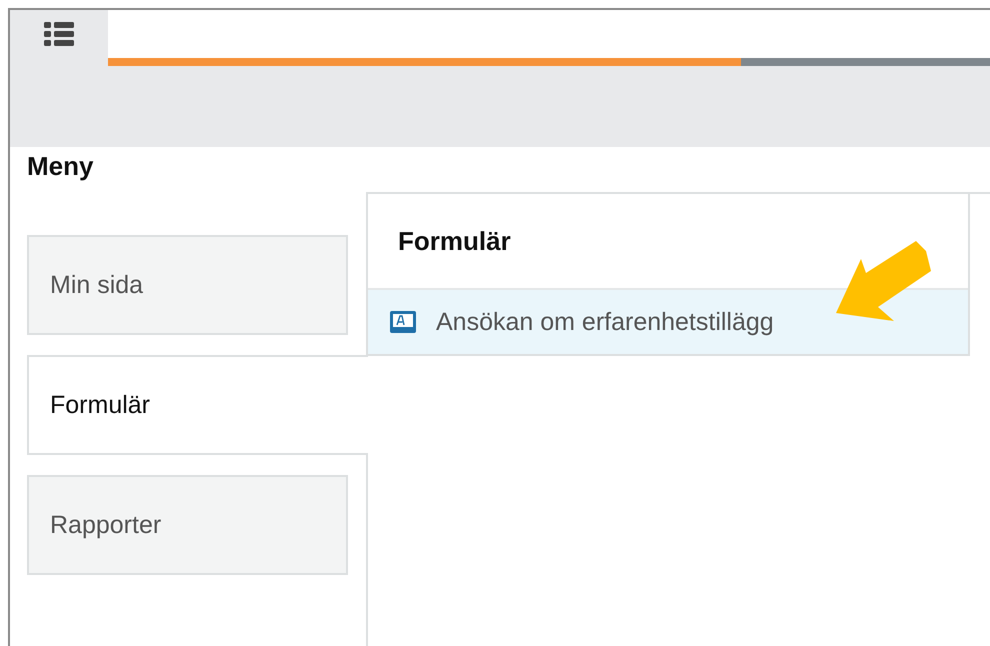 This screenshot has width=990, height=646. I want to click on menu-tab: Min sida, so click(187, 285).